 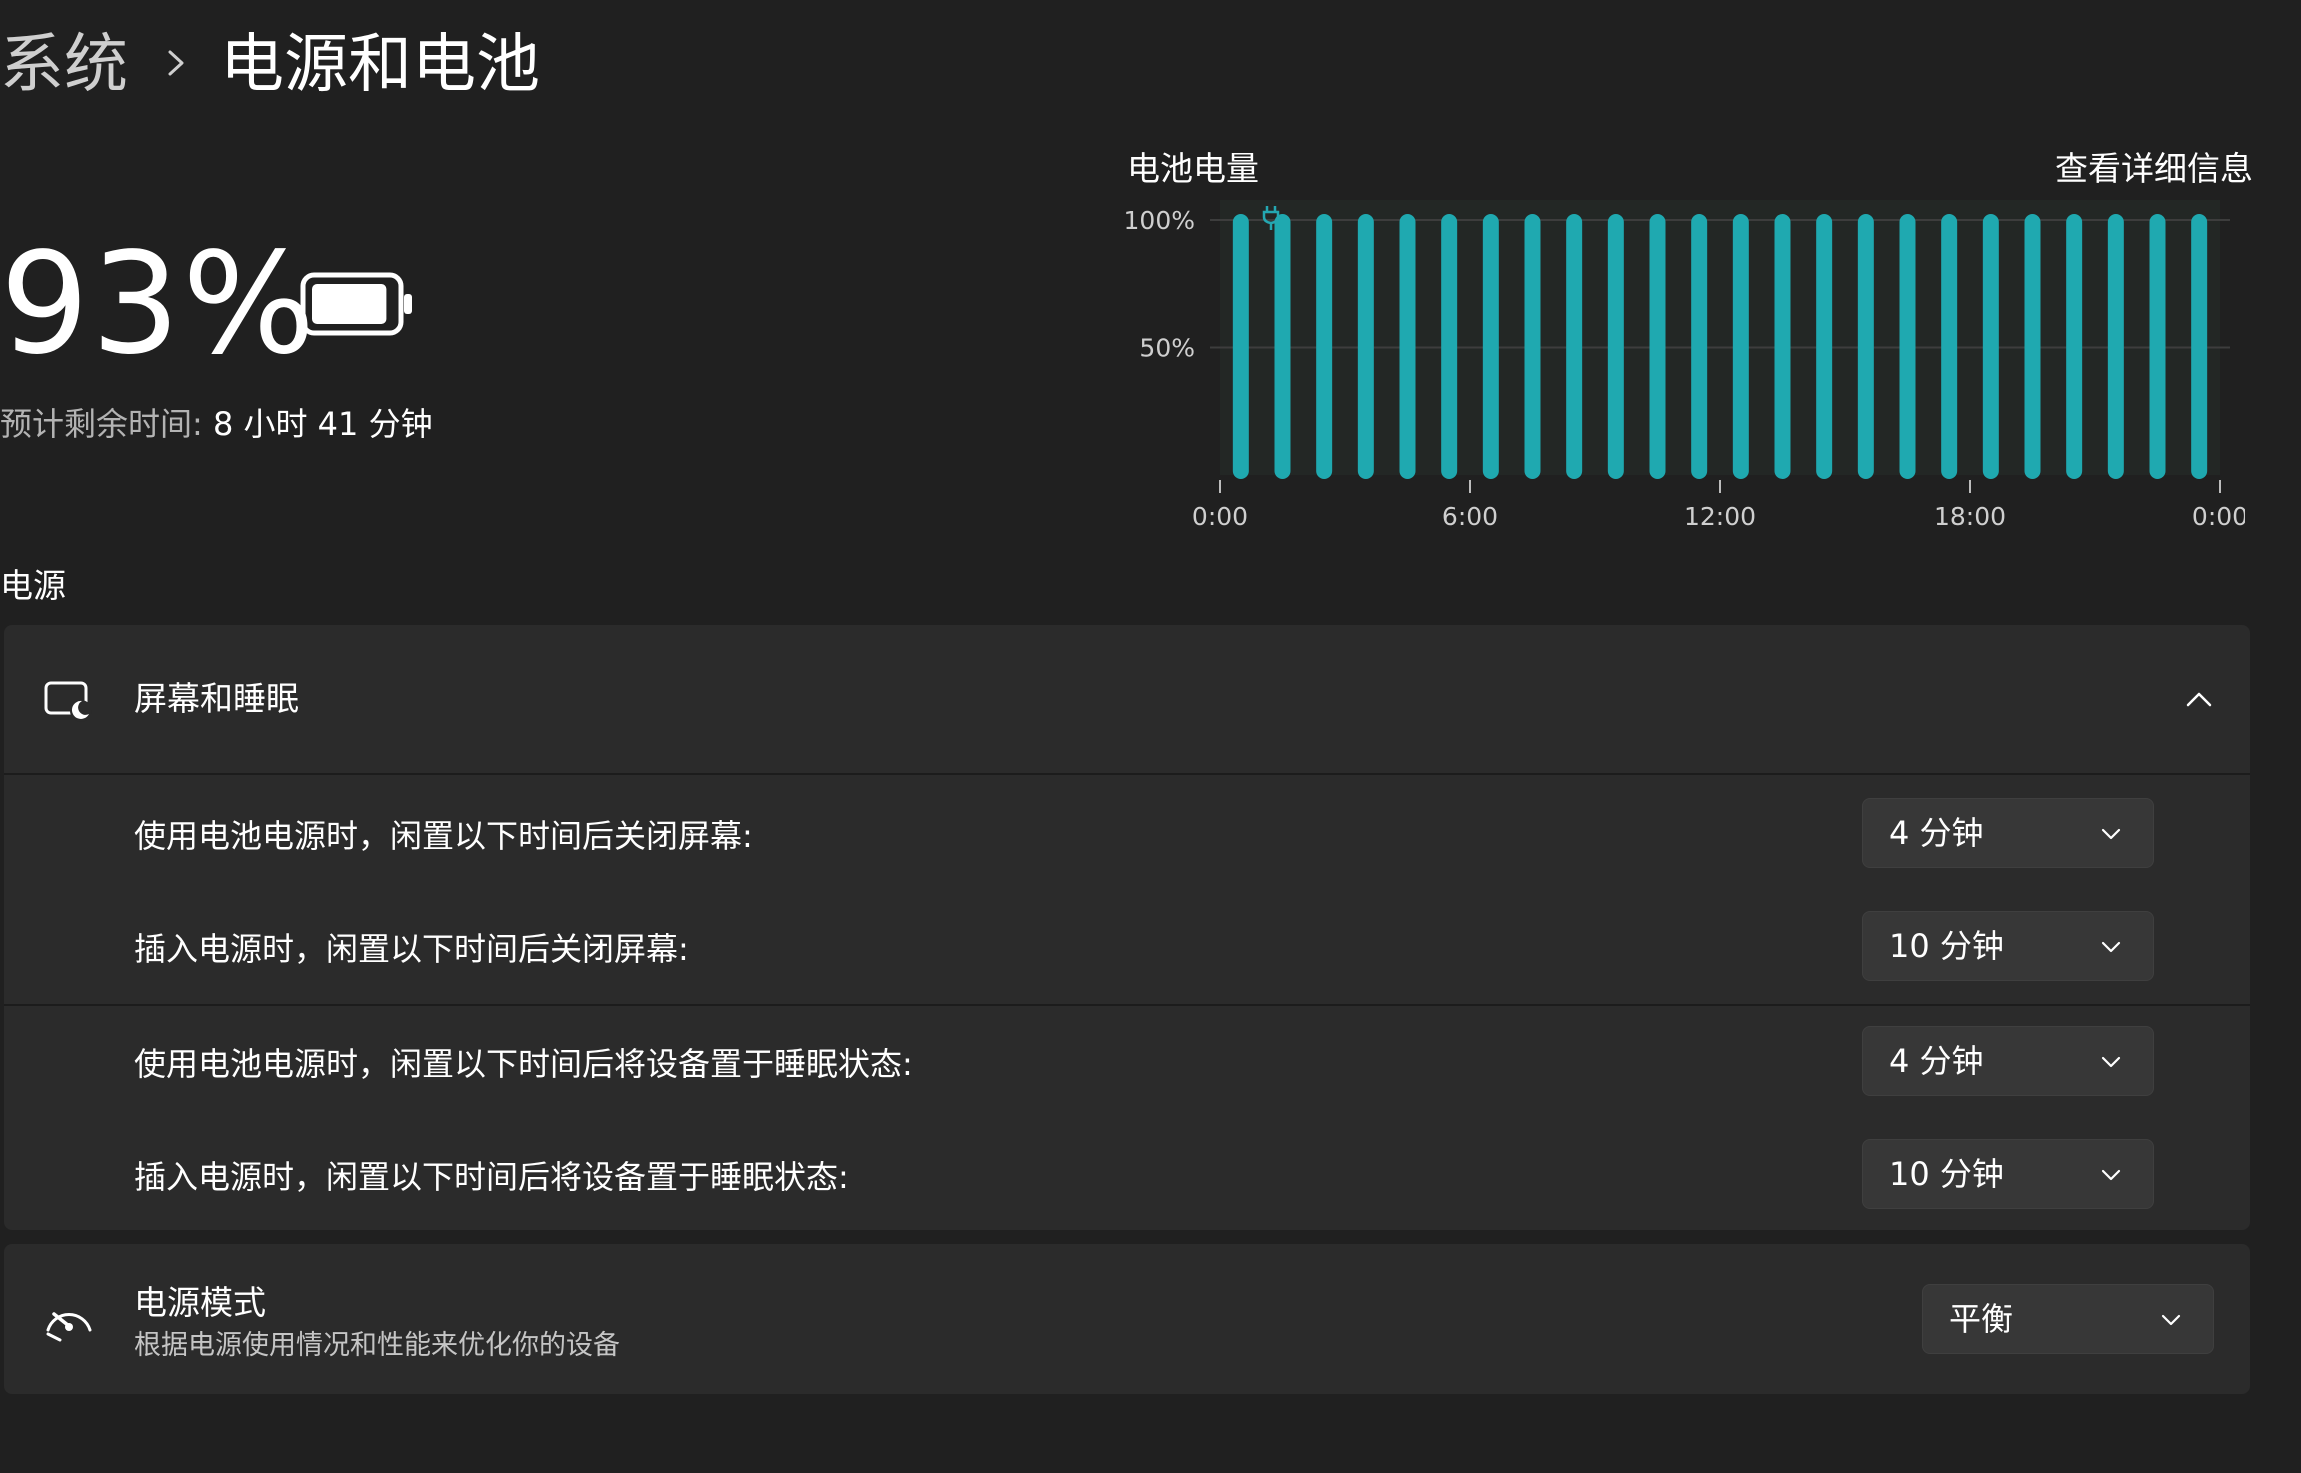 I want to click on dropdown-value: 平衡, so click(x=1981, y=1319).